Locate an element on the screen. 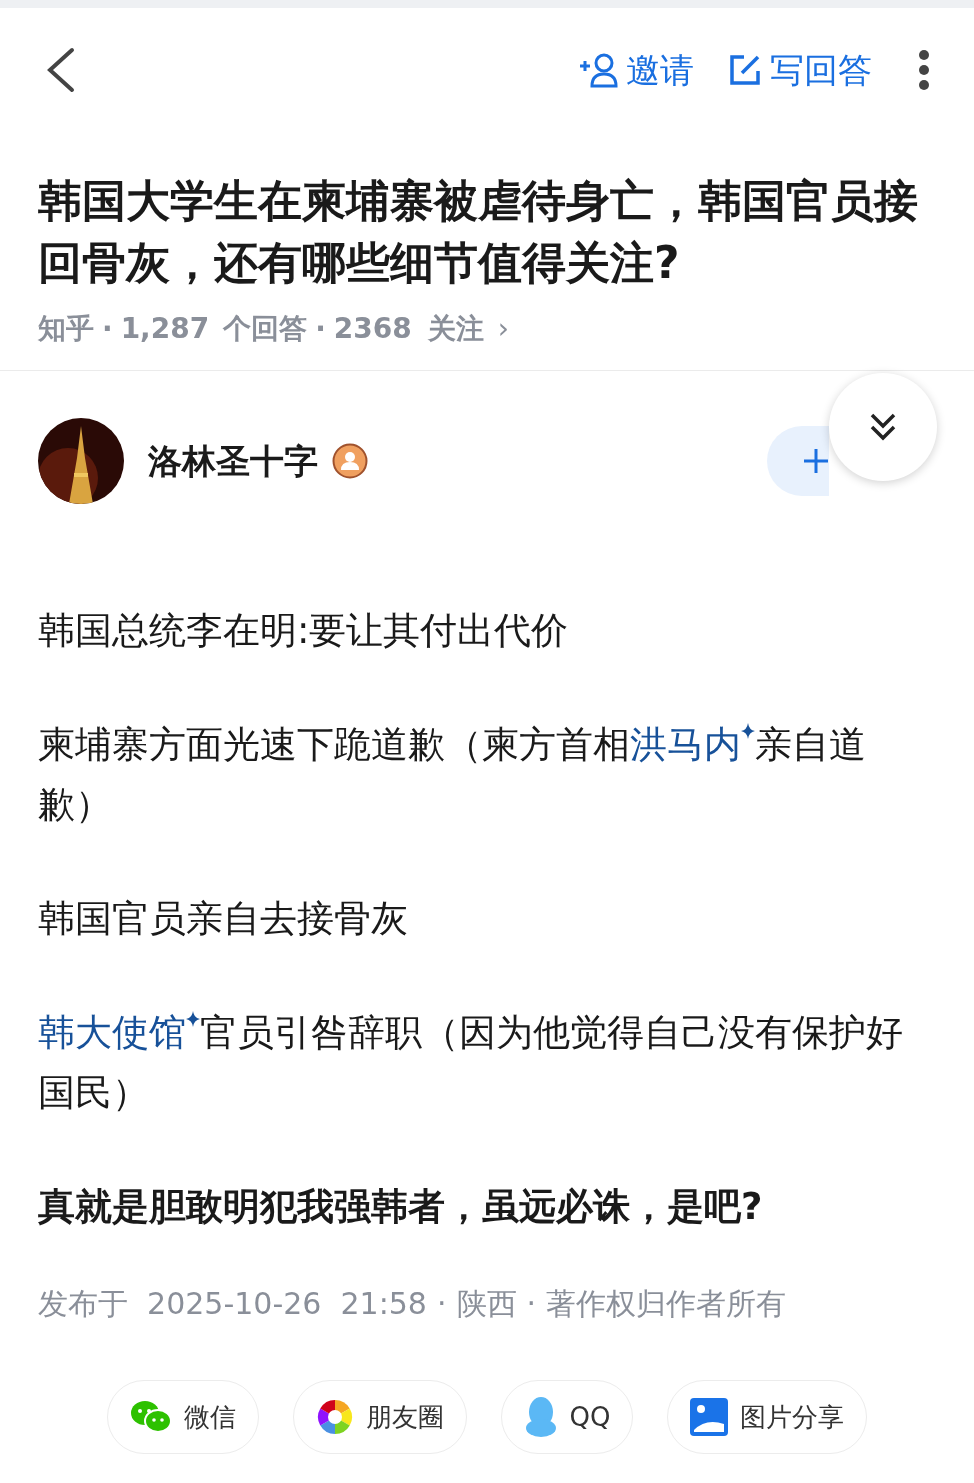  plus-icon is located at coordinates (816, 461).